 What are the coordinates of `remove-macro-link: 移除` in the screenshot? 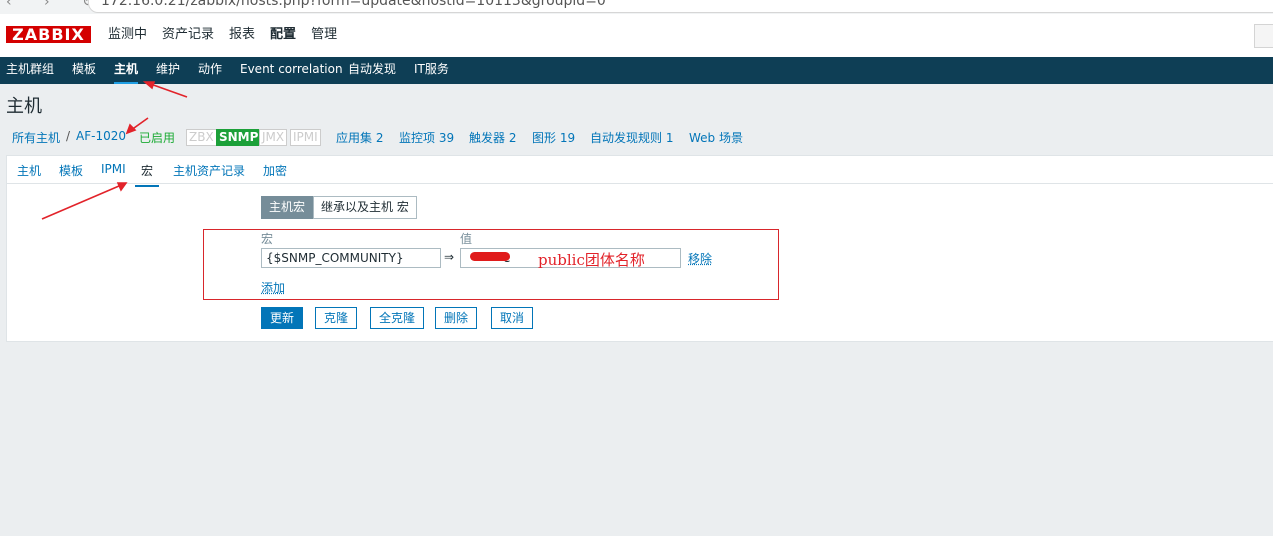 It's located at (700, 258).